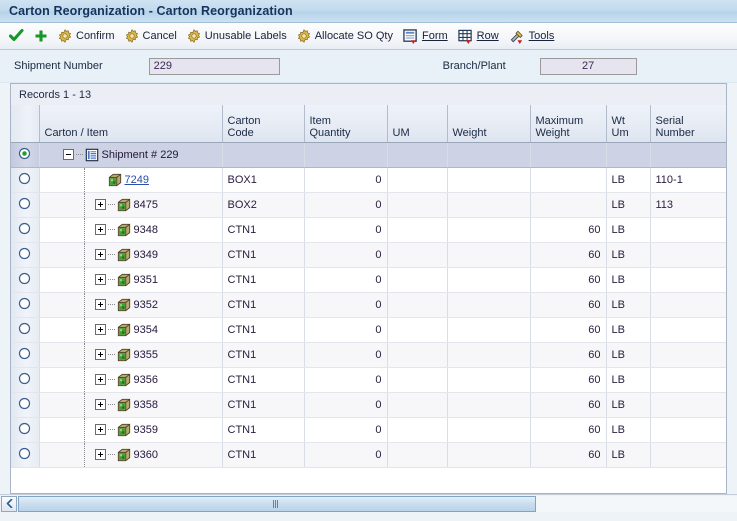  I want to click on table-row: 9360 CTN1 0 60 LB, so click(368, 455).